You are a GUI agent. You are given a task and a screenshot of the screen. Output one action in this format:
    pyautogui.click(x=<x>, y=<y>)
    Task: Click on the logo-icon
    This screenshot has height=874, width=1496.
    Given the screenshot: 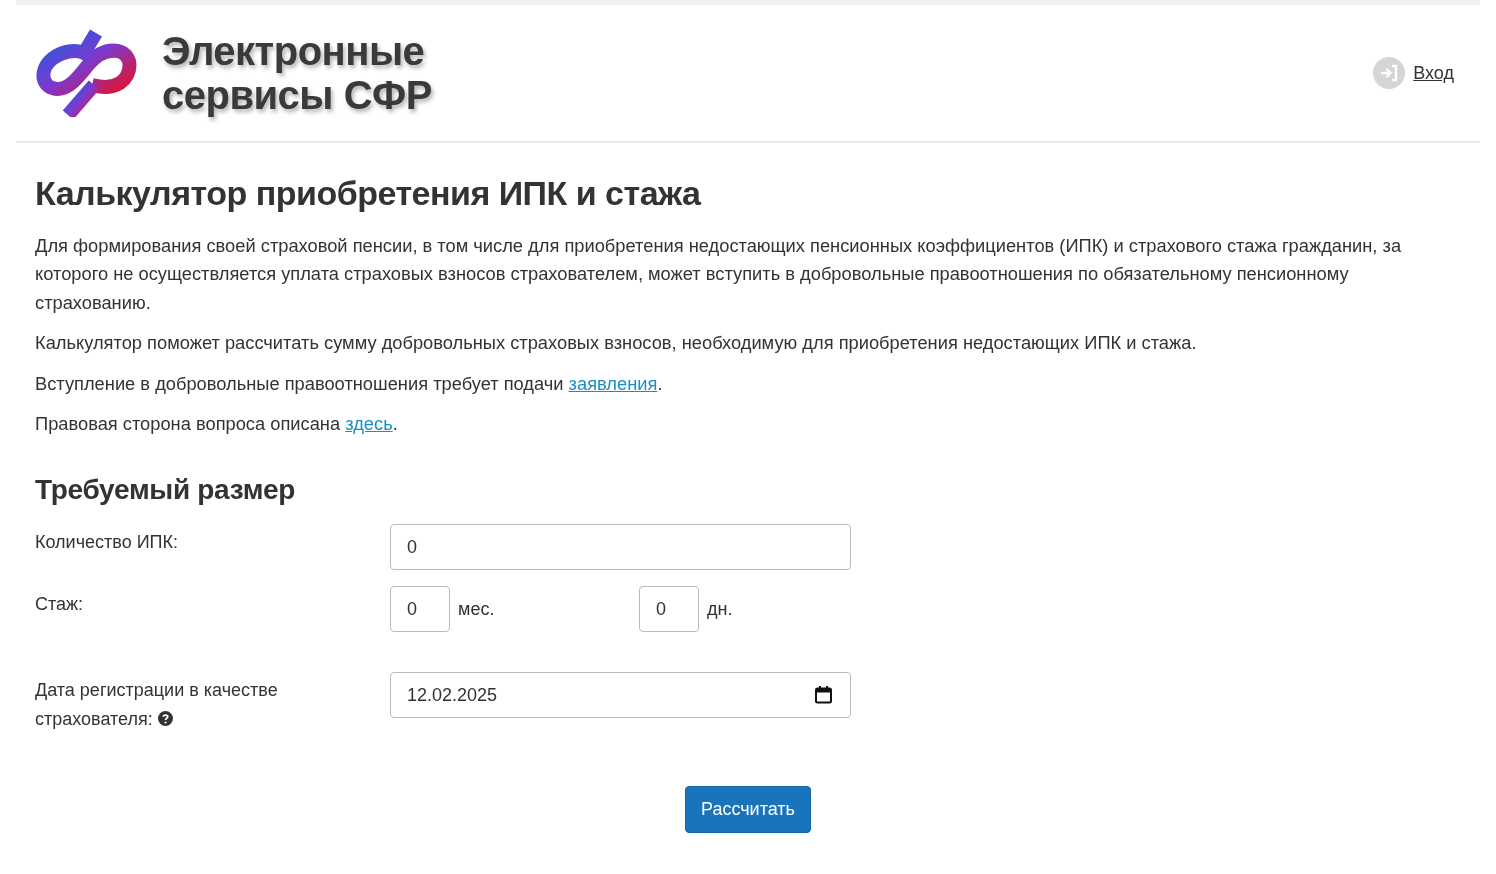 What is the action you would take?
    pyautogui.click(x=87, y=73)
    